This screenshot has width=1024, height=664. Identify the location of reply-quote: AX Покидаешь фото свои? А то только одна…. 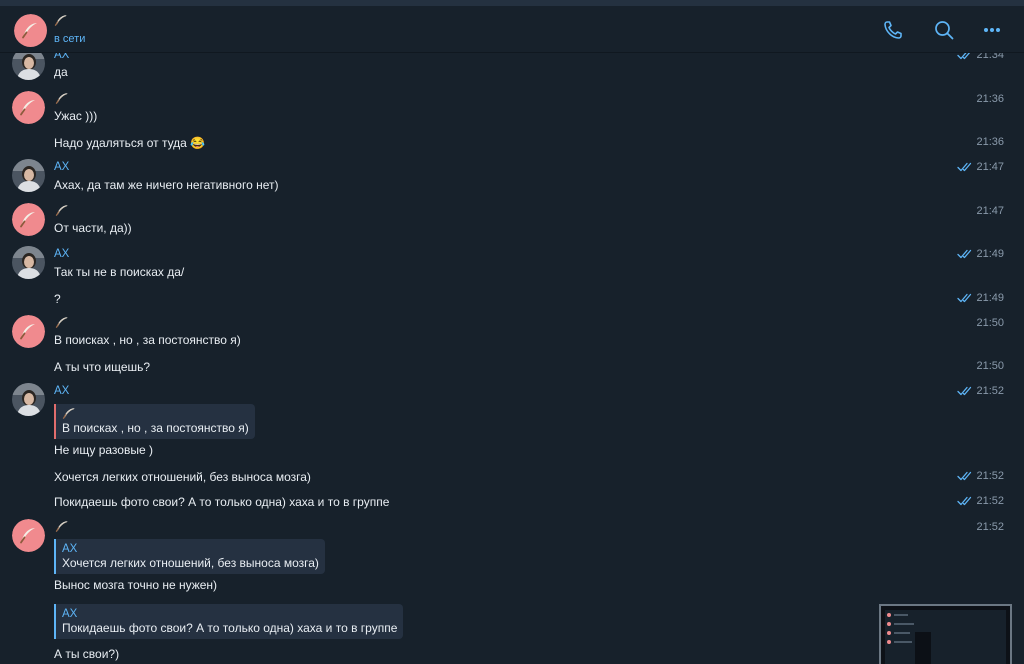
(229, 621).